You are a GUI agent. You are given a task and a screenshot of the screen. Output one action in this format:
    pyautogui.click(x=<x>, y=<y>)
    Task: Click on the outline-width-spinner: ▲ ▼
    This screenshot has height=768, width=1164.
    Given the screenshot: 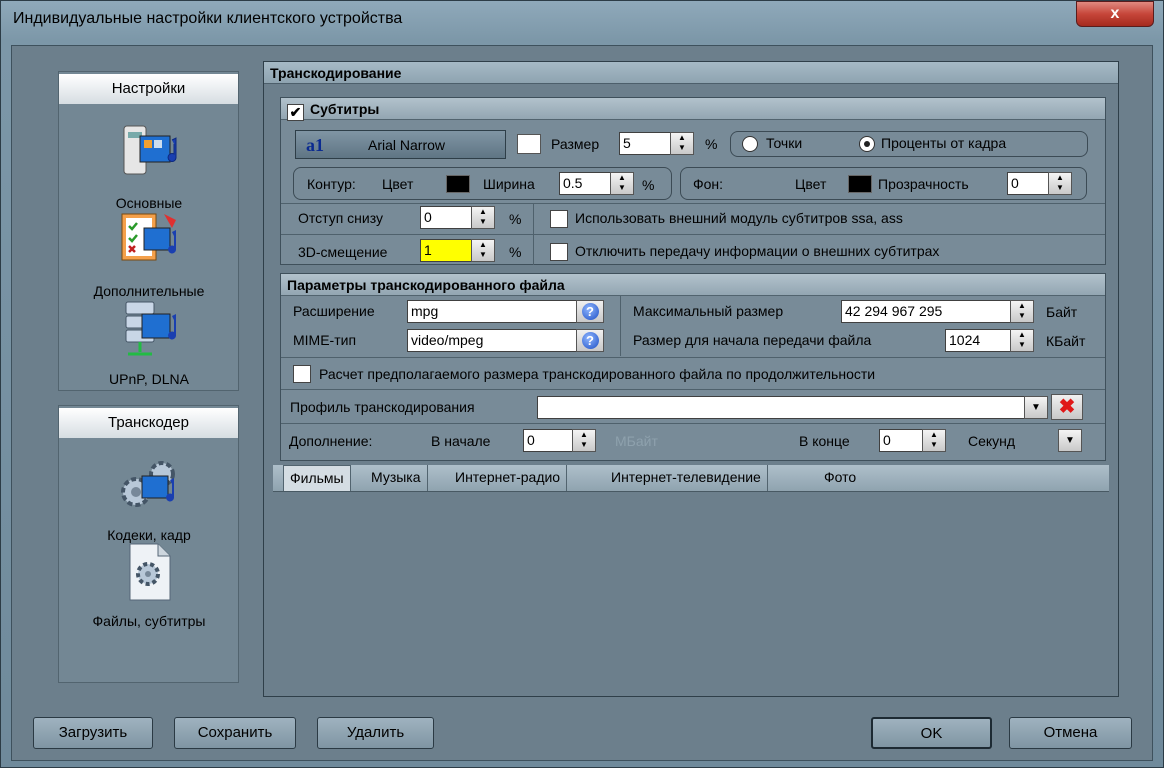 What is the action you would take?
    pyautogui.click(x=622, y=183)
    